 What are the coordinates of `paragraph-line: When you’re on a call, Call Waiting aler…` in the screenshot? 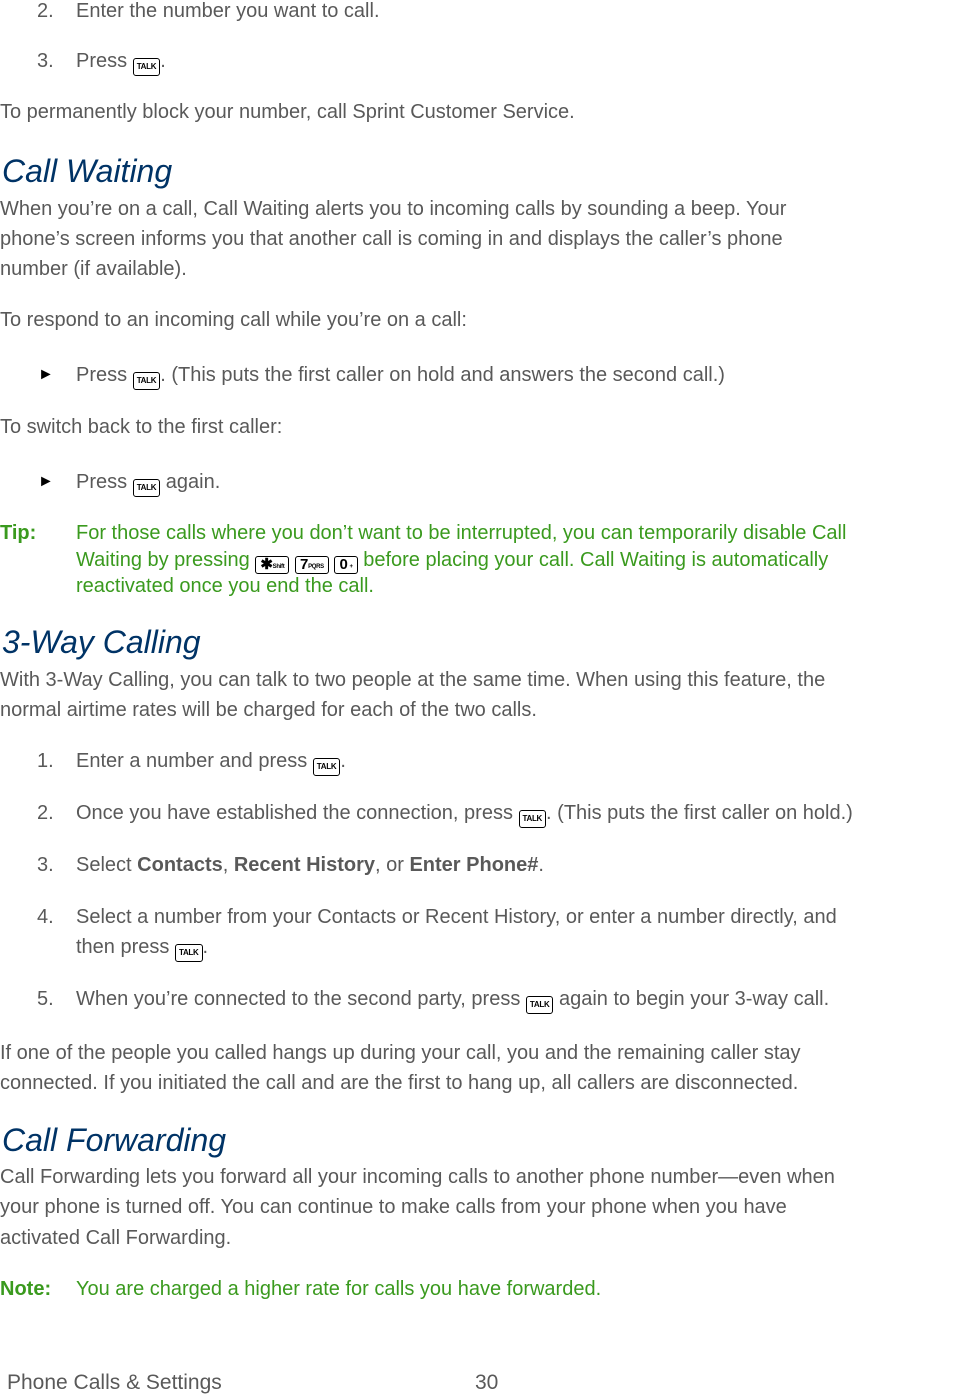 It's located at (393, 209).